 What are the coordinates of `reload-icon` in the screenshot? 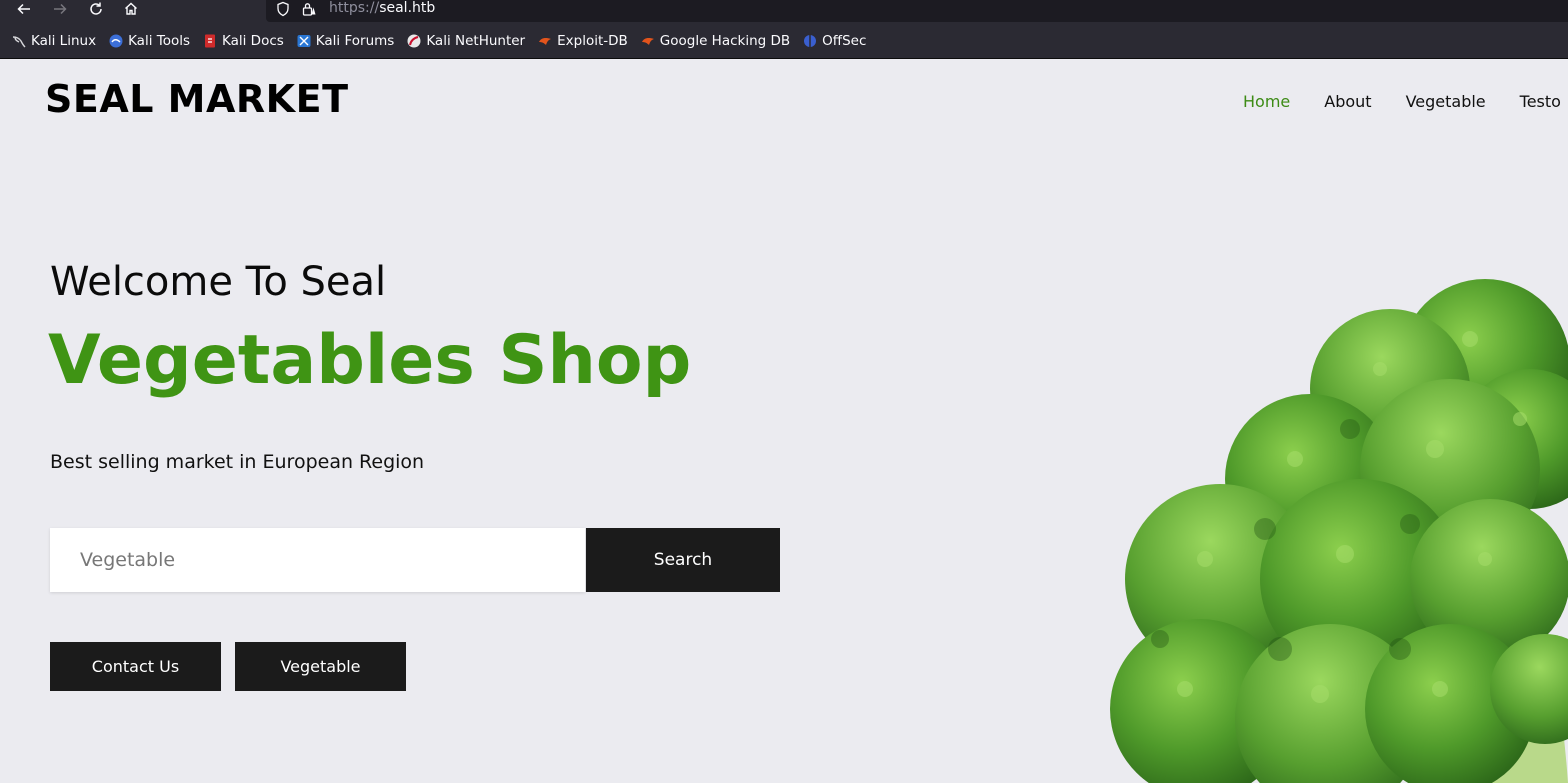 It's located at (96, 8).